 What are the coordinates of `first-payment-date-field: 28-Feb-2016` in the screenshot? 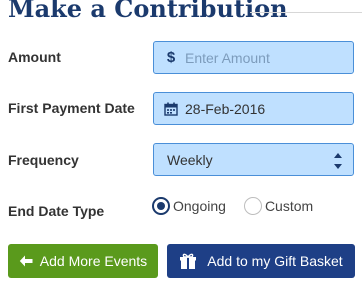 It's located at (253, 108).